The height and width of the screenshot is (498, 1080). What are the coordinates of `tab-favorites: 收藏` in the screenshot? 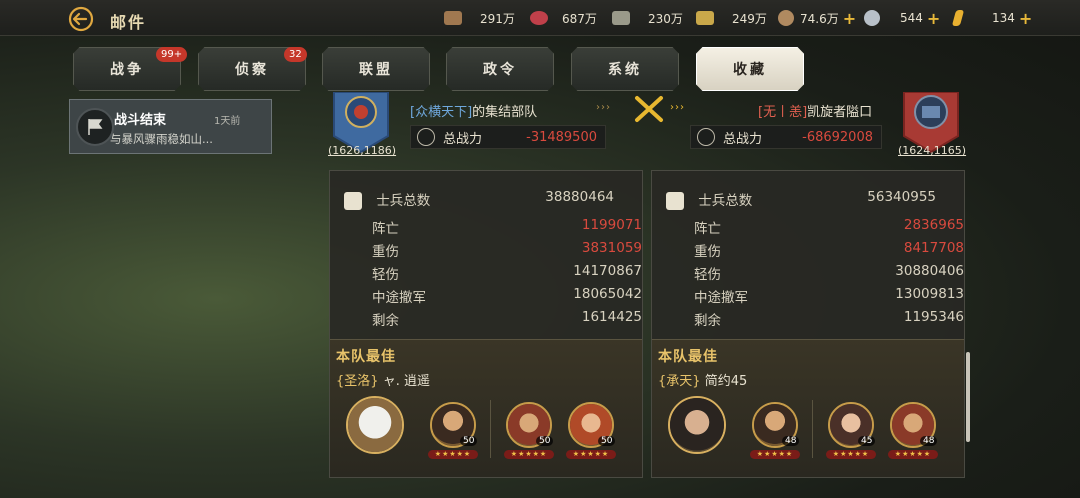 It's located at (750, 69).